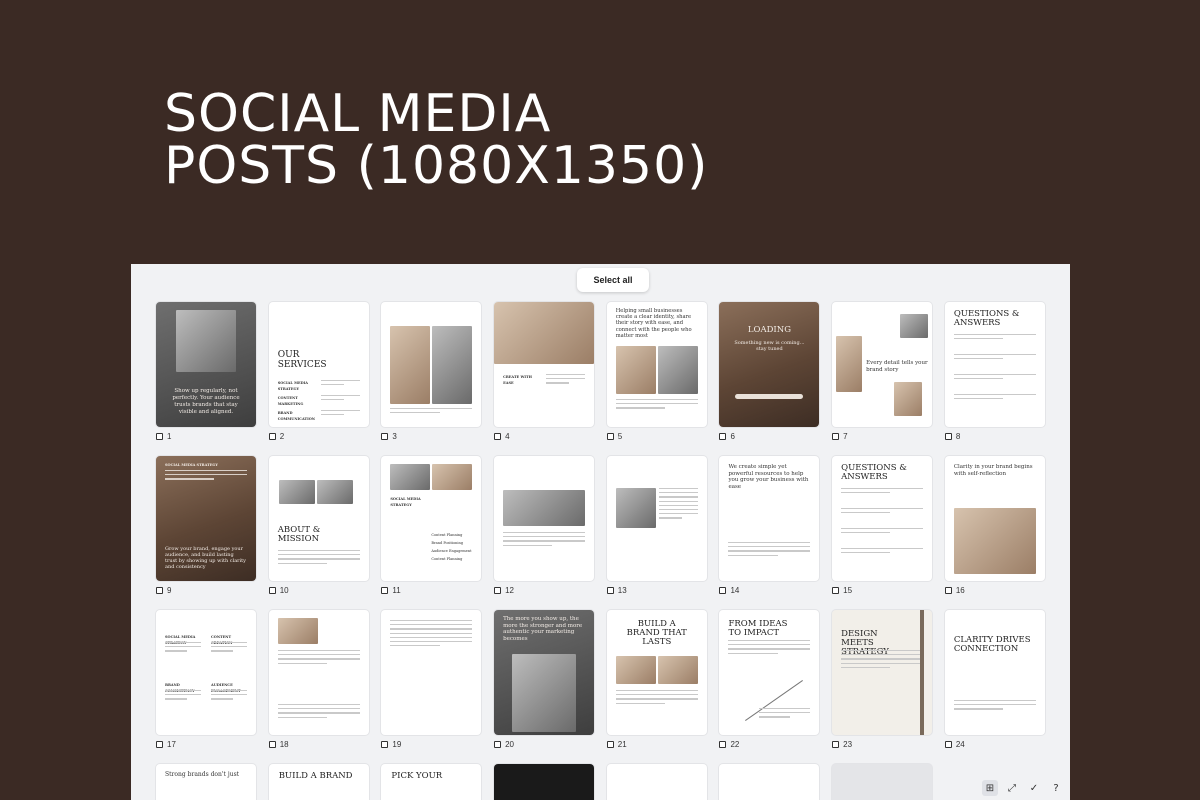  Describe the element at coordinates (169, 590) in the screenshot. I see `page-number: 9` at that location.